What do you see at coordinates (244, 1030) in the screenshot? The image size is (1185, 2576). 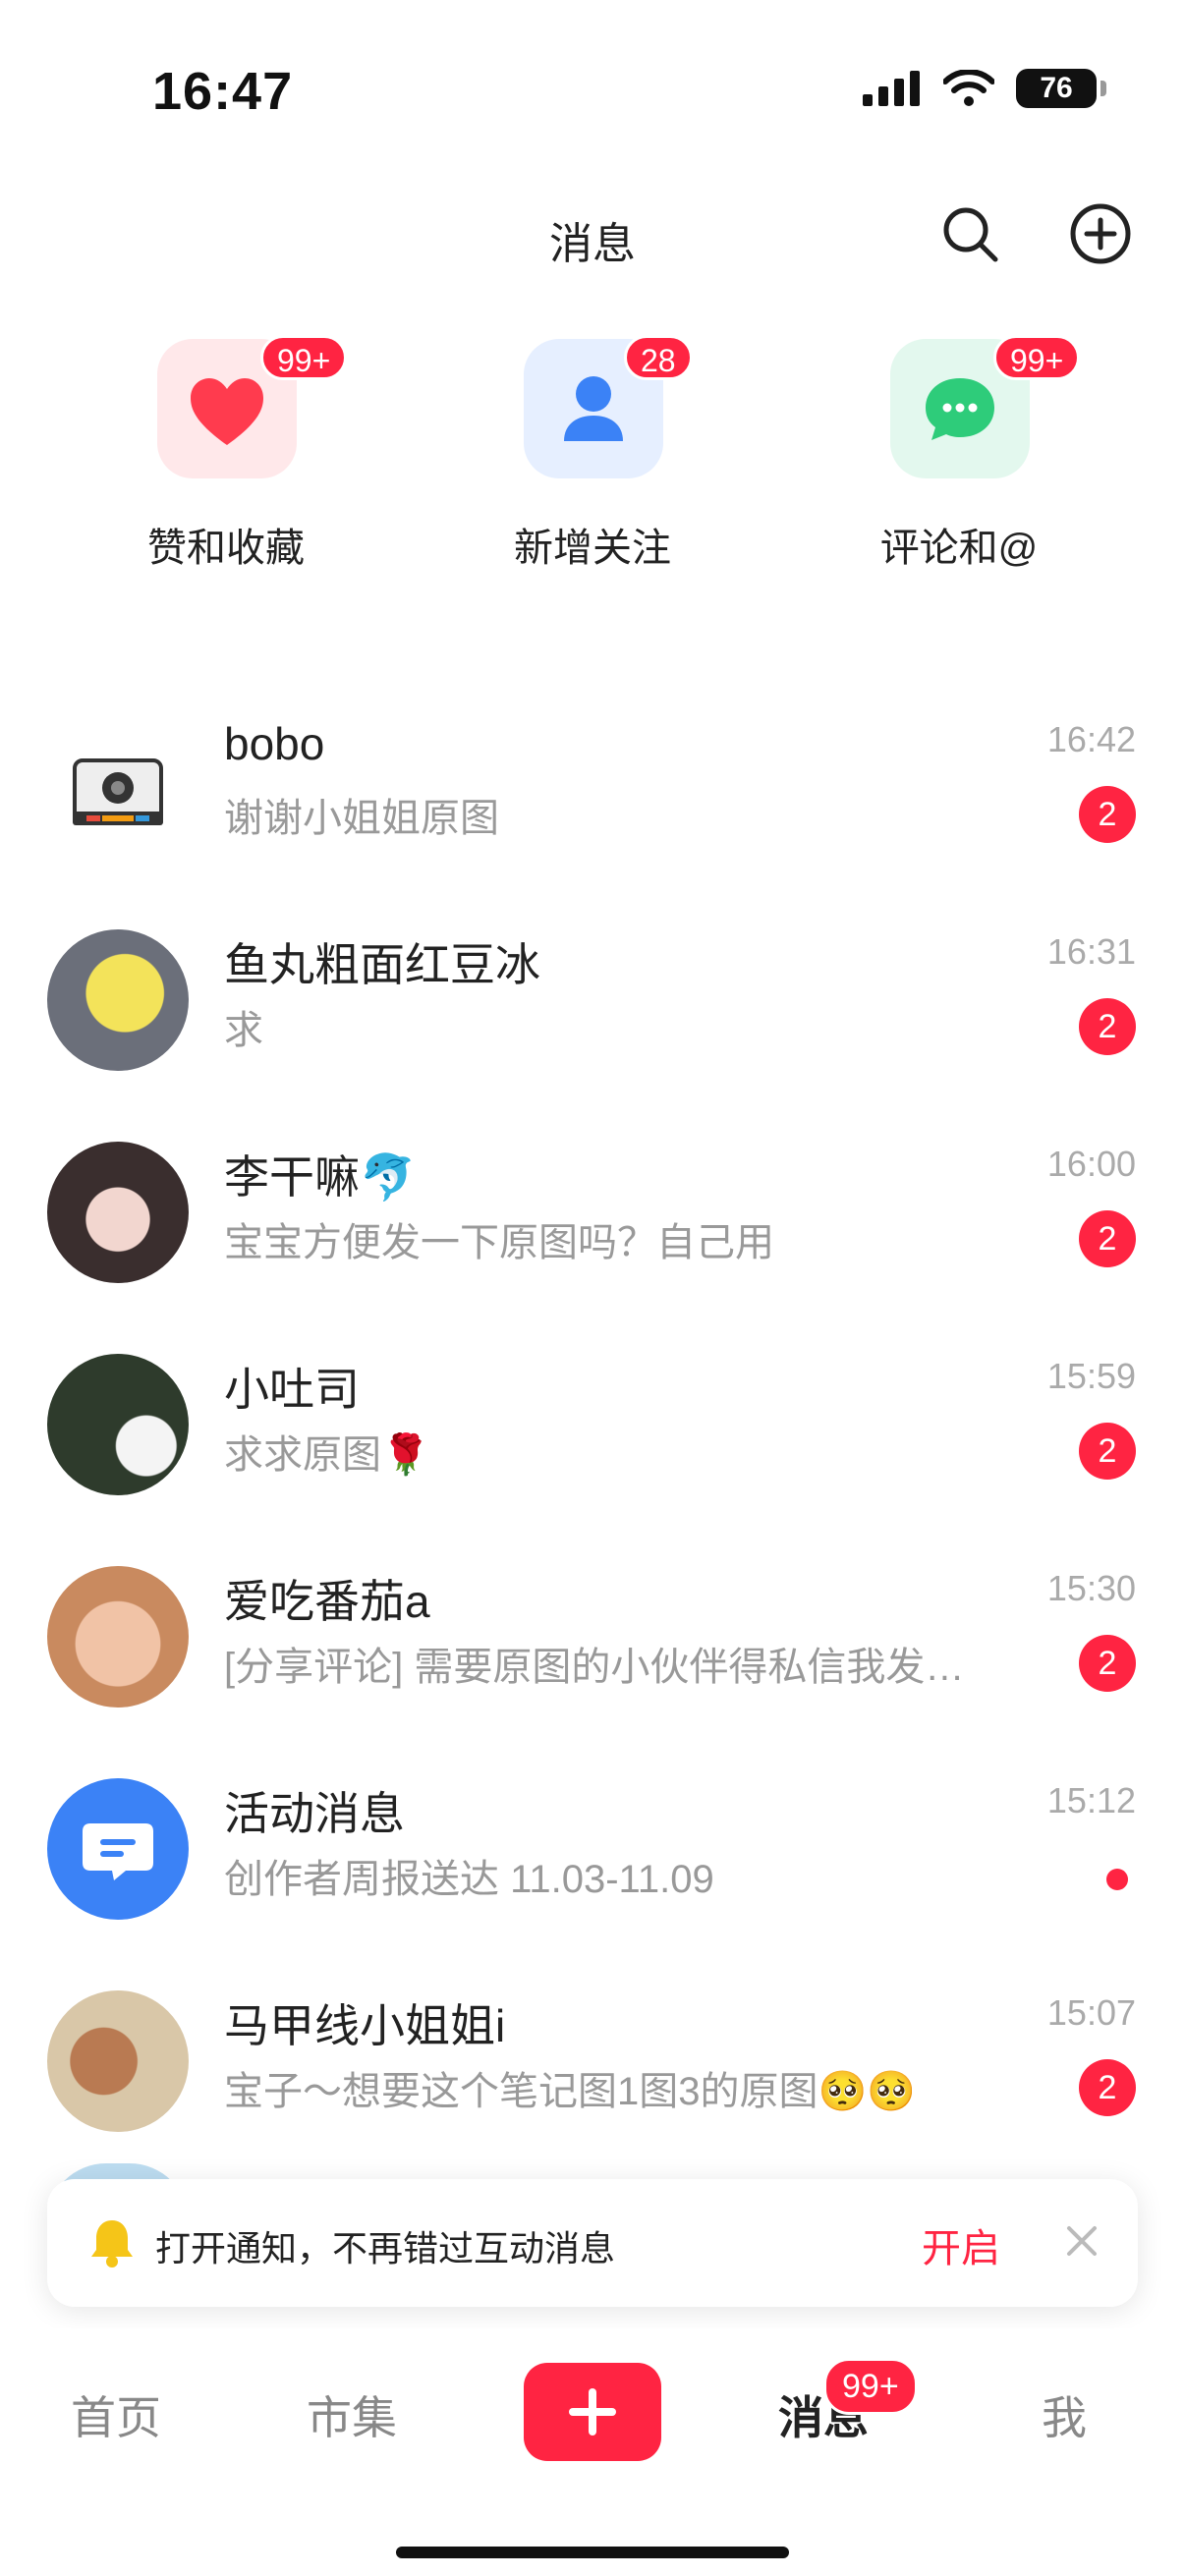 I see `message-preview: 求` at bounding box center [244, 1030].